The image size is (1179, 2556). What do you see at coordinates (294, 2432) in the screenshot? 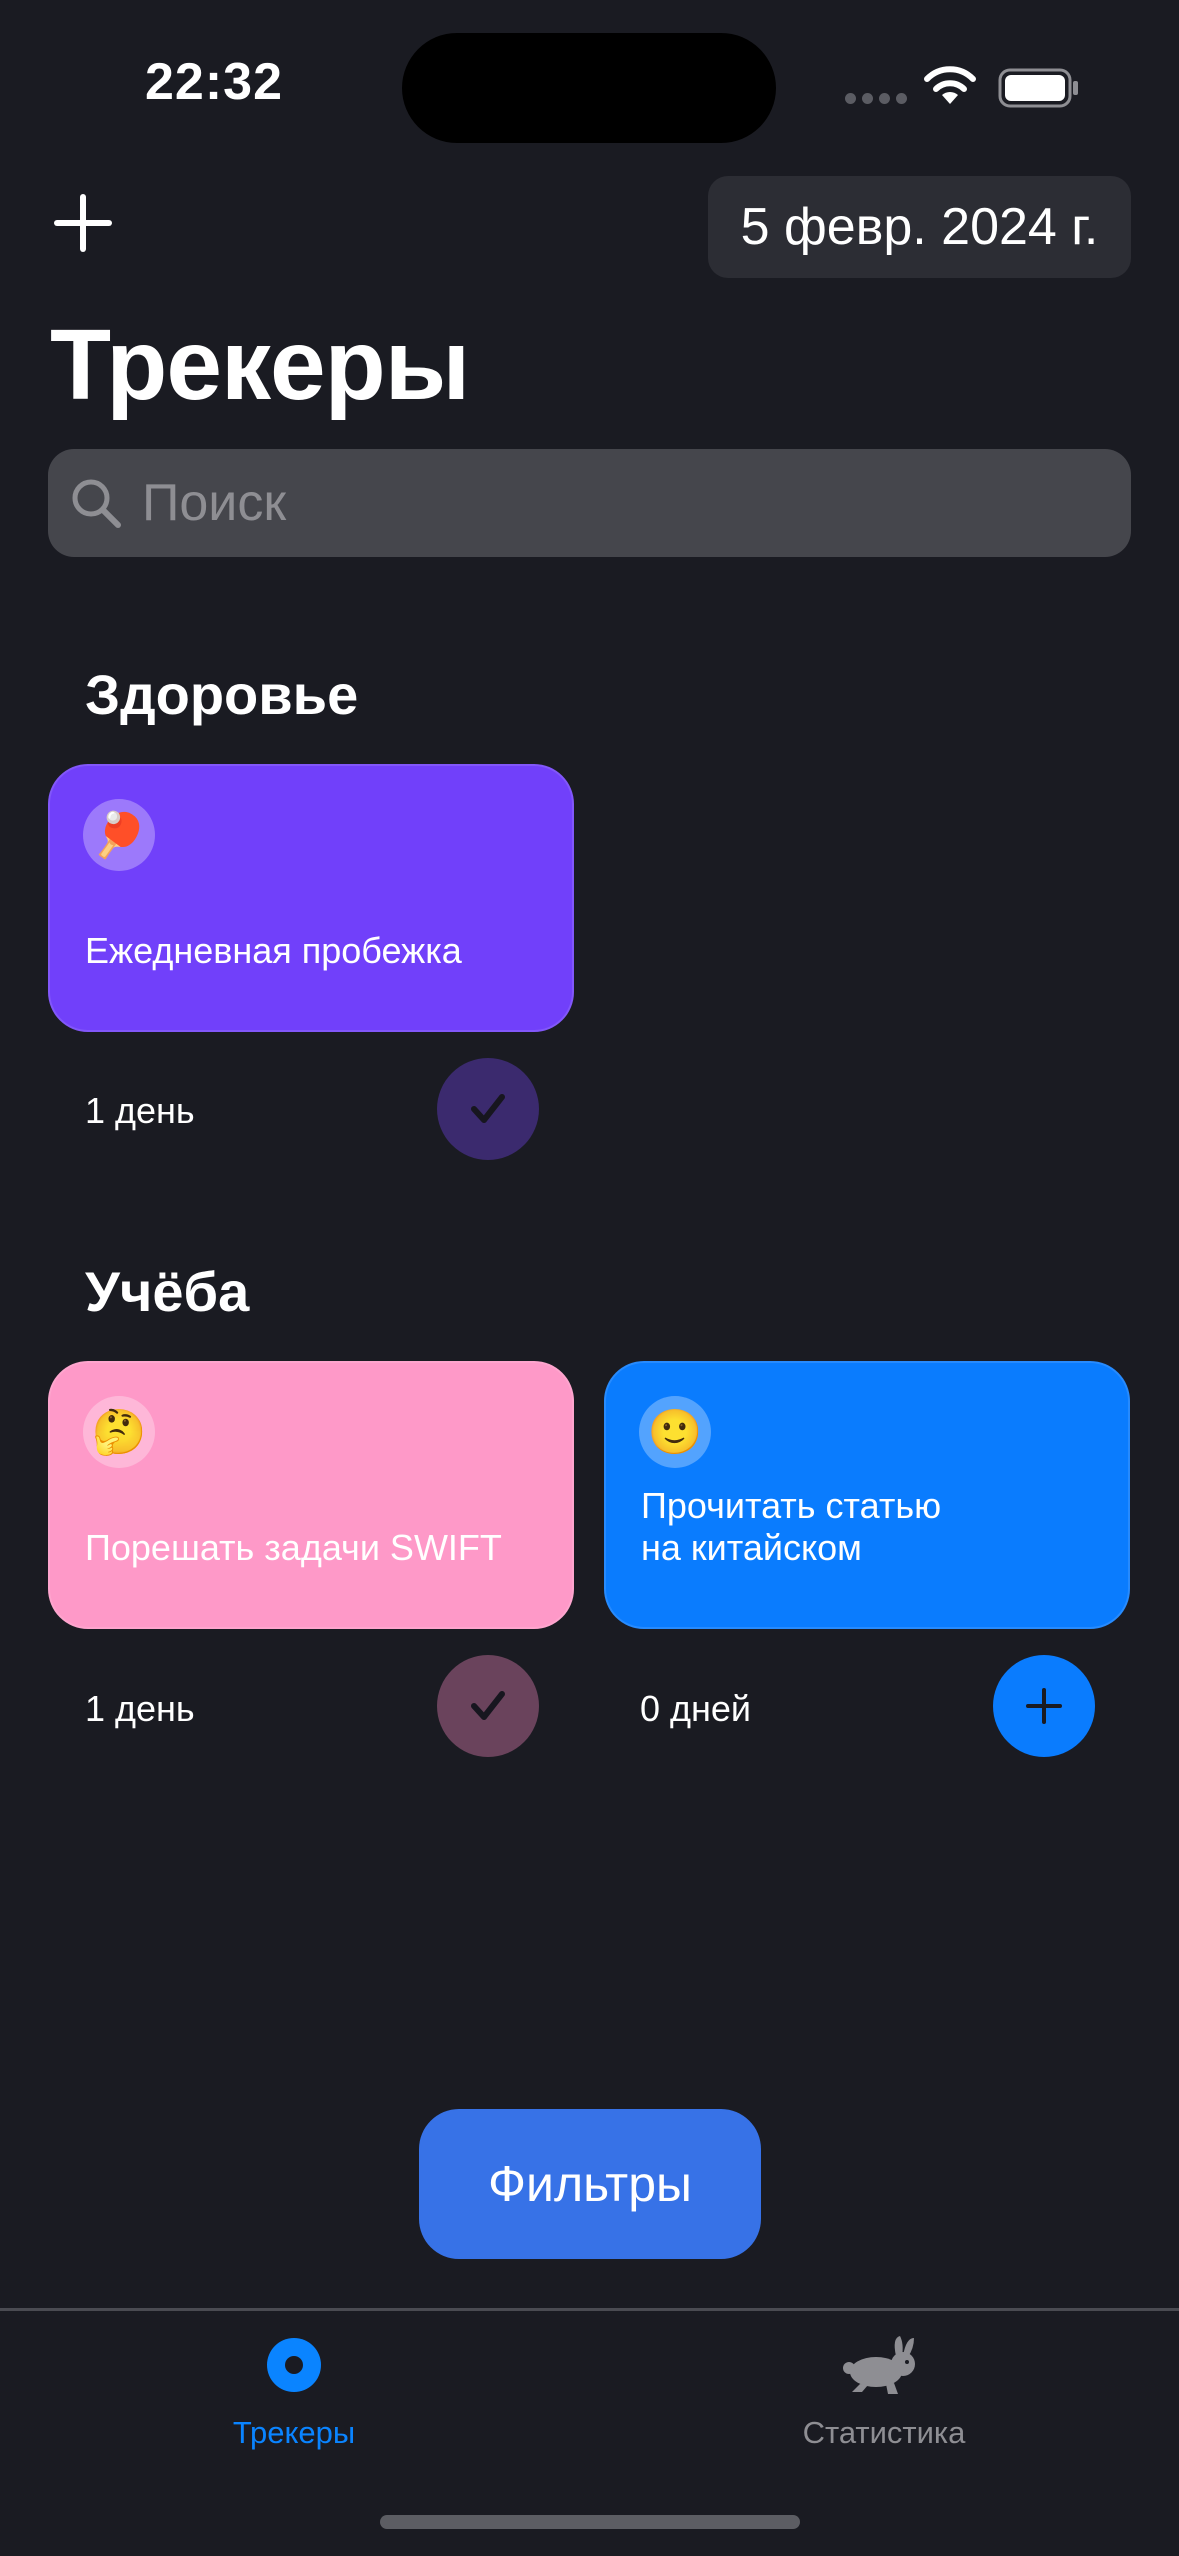
I see `tab-label: Трекеры` at bounding box center [294, 2432].